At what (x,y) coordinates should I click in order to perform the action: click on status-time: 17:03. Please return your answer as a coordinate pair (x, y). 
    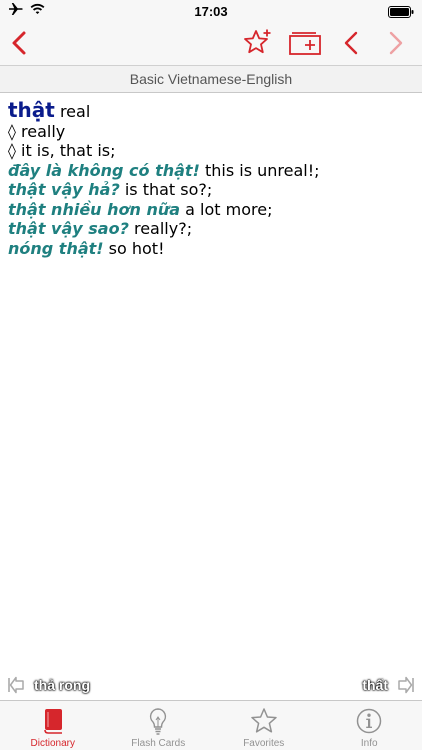
    Looking at the image, I should click on (211, 11).